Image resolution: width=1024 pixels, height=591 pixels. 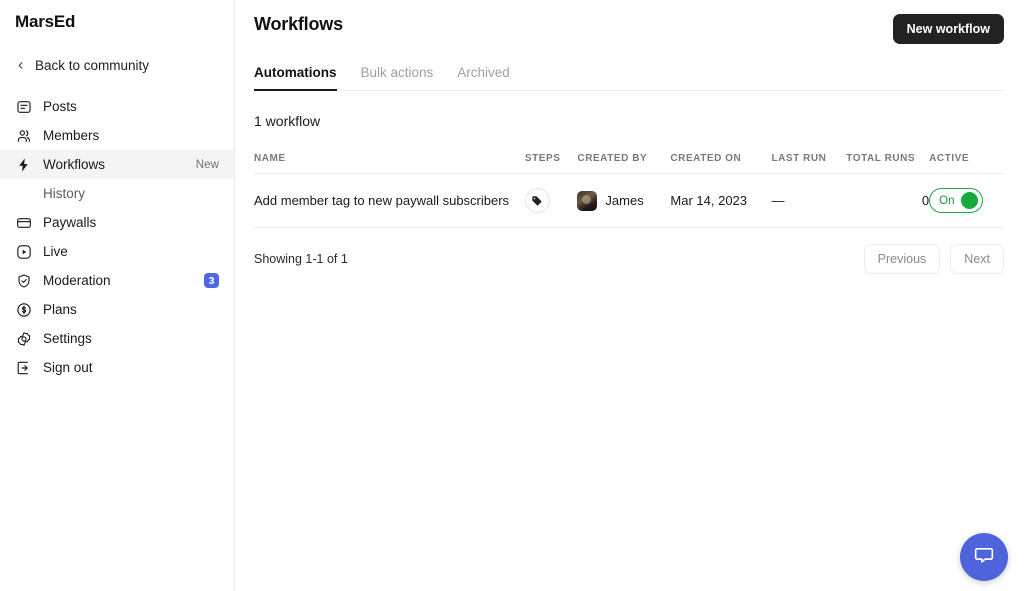 What do you see at coordinates (211, 280) in the screenshot?
I see `sidebar-badge-moderation-count: 3` at bounding box center [211, 280].